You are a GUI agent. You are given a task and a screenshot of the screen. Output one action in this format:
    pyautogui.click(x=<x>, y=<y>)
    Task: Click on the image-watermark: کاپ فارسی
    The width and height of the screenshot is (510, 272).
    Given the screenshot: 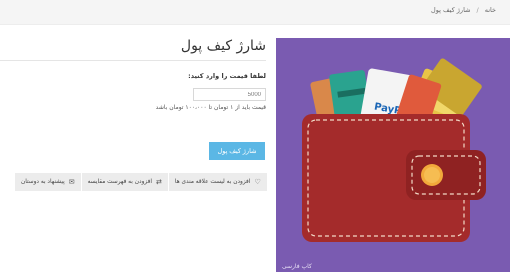 What is the action you would take?
    pyautogui.click(x=297, y=266)
    